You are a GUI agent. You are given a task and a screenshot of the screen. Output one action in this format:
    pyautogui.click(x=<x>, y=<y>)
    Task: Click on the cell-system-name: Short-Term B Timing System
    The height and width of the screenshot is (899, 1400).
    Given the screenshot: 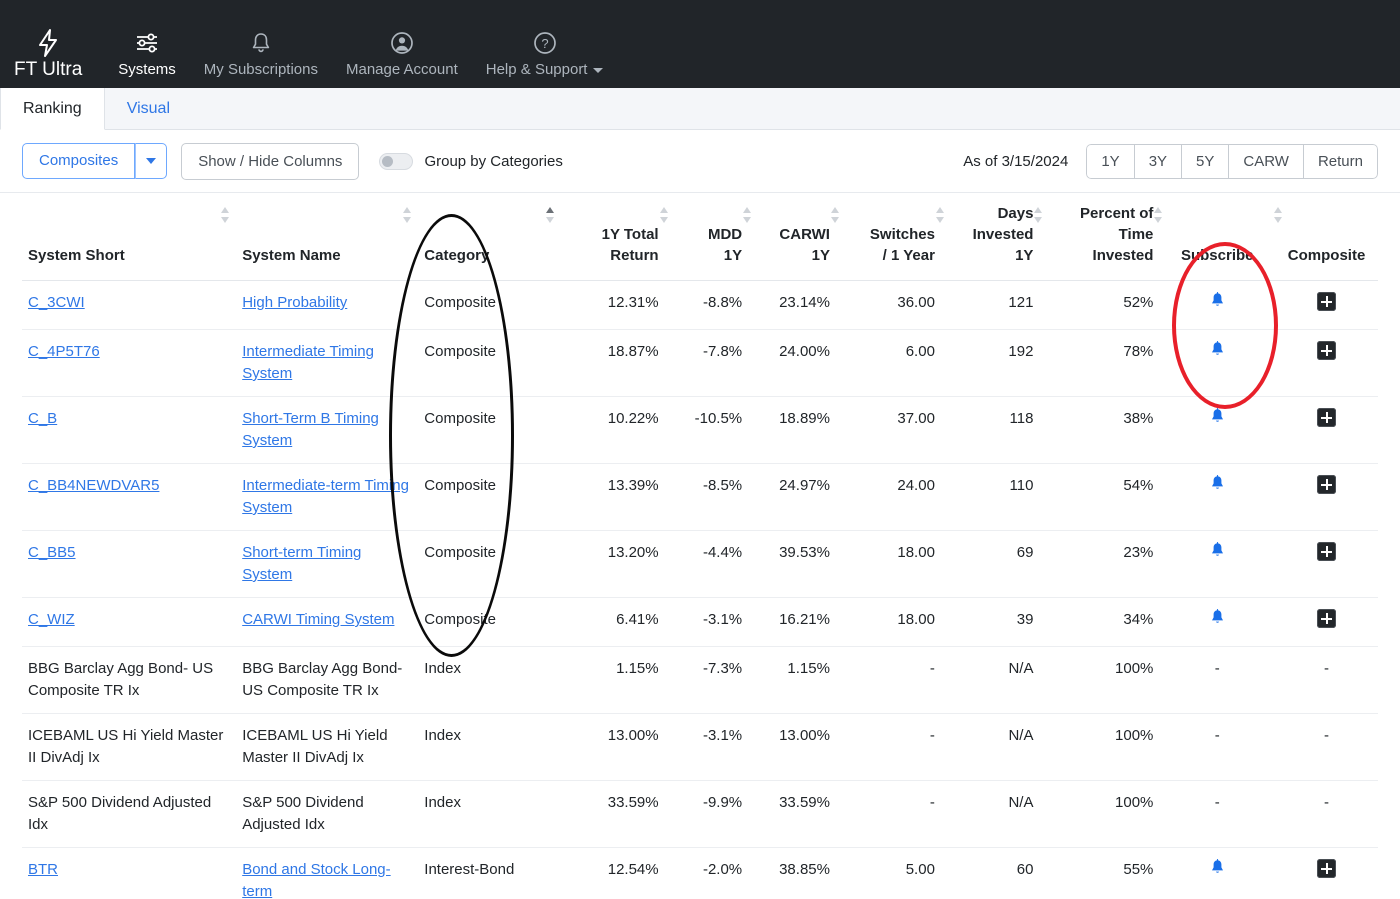 What is the action you would take?
    pyautogui.click(x=327, y=430)
    